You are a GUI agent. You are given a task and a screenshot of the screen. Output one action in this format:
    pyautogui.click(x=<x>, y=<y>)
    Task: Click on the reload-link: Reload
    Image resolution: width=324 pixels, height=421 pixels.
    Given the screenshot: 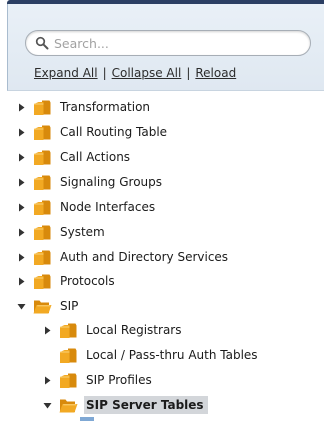 What is the action you would take?
    pyautogui.click(x=215, y=73)
    